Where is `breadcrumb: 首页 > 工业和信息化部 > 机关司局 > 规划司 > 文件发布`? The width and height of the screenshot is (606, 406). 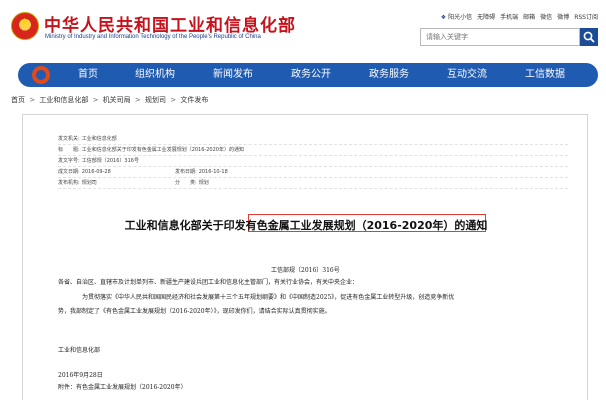 breadcrumb: 首页 > 工业和信息化部 > 机关司局 > 规划司 > 文件发布 is located at coordinates (109, 100).